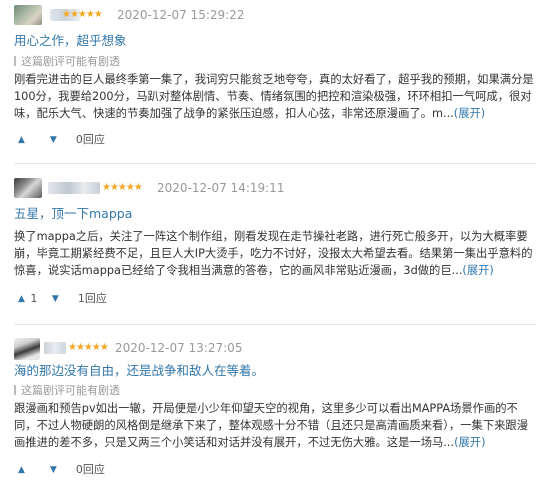  I want to click on review-title: 用心之作，超乎想象, so click(70, 41).